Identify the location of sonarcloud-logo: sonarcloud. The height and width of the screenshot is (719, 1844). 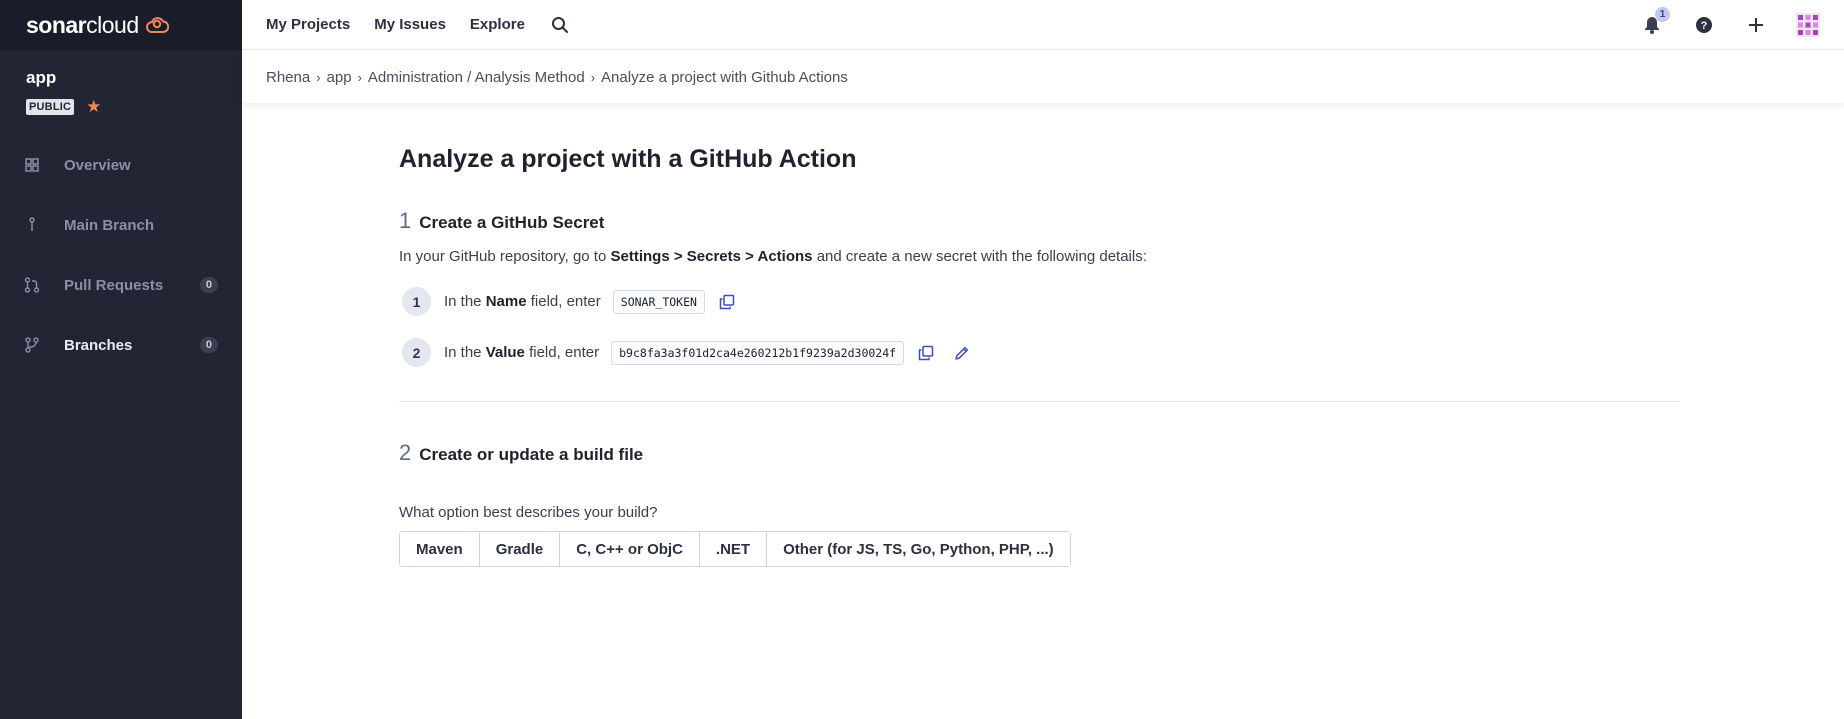
(121, 25).